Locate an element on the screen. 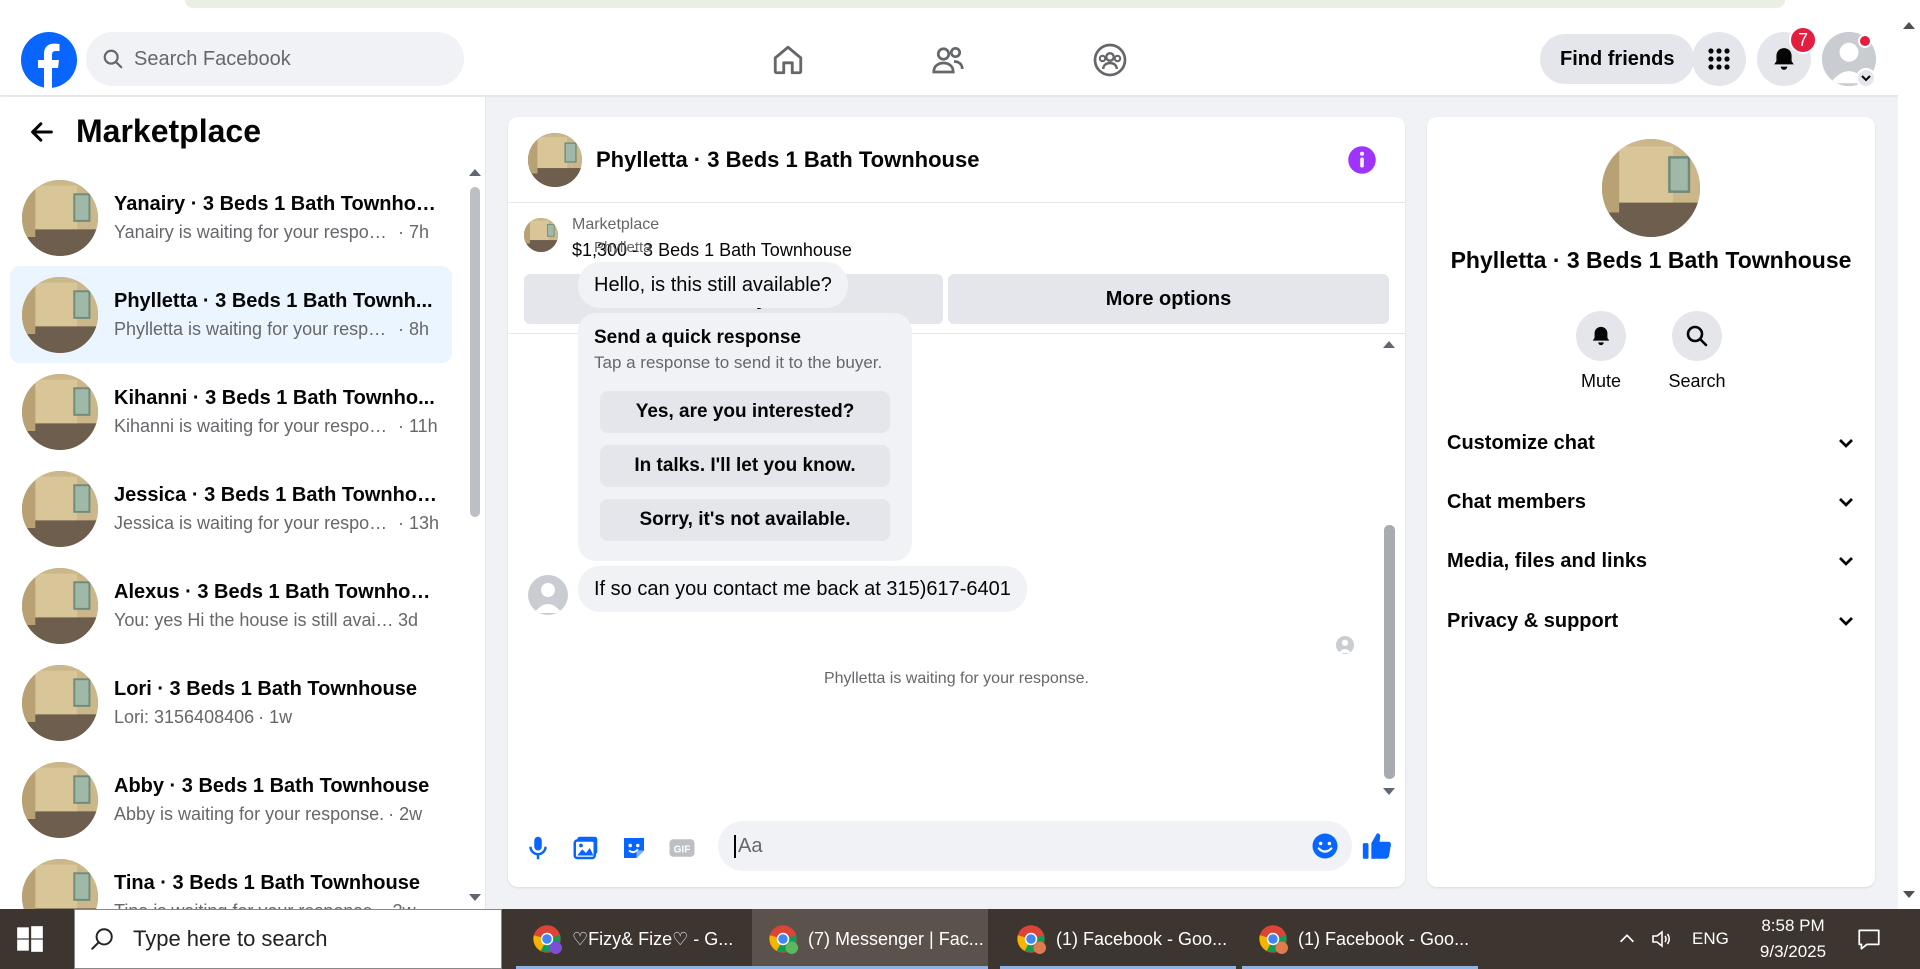 The width and height of the screenshot is (1920, 969). volume-icon is located at coordinates (1662, 939).